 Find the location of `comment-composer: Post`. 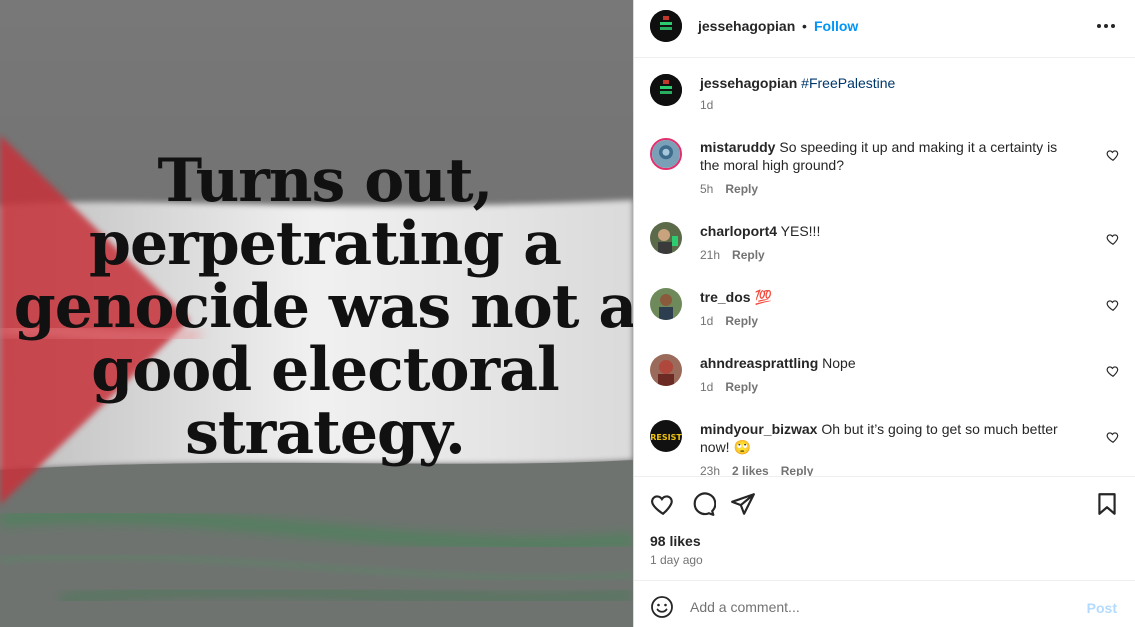

comment-composer: Post is located at coordinates (884, 603).